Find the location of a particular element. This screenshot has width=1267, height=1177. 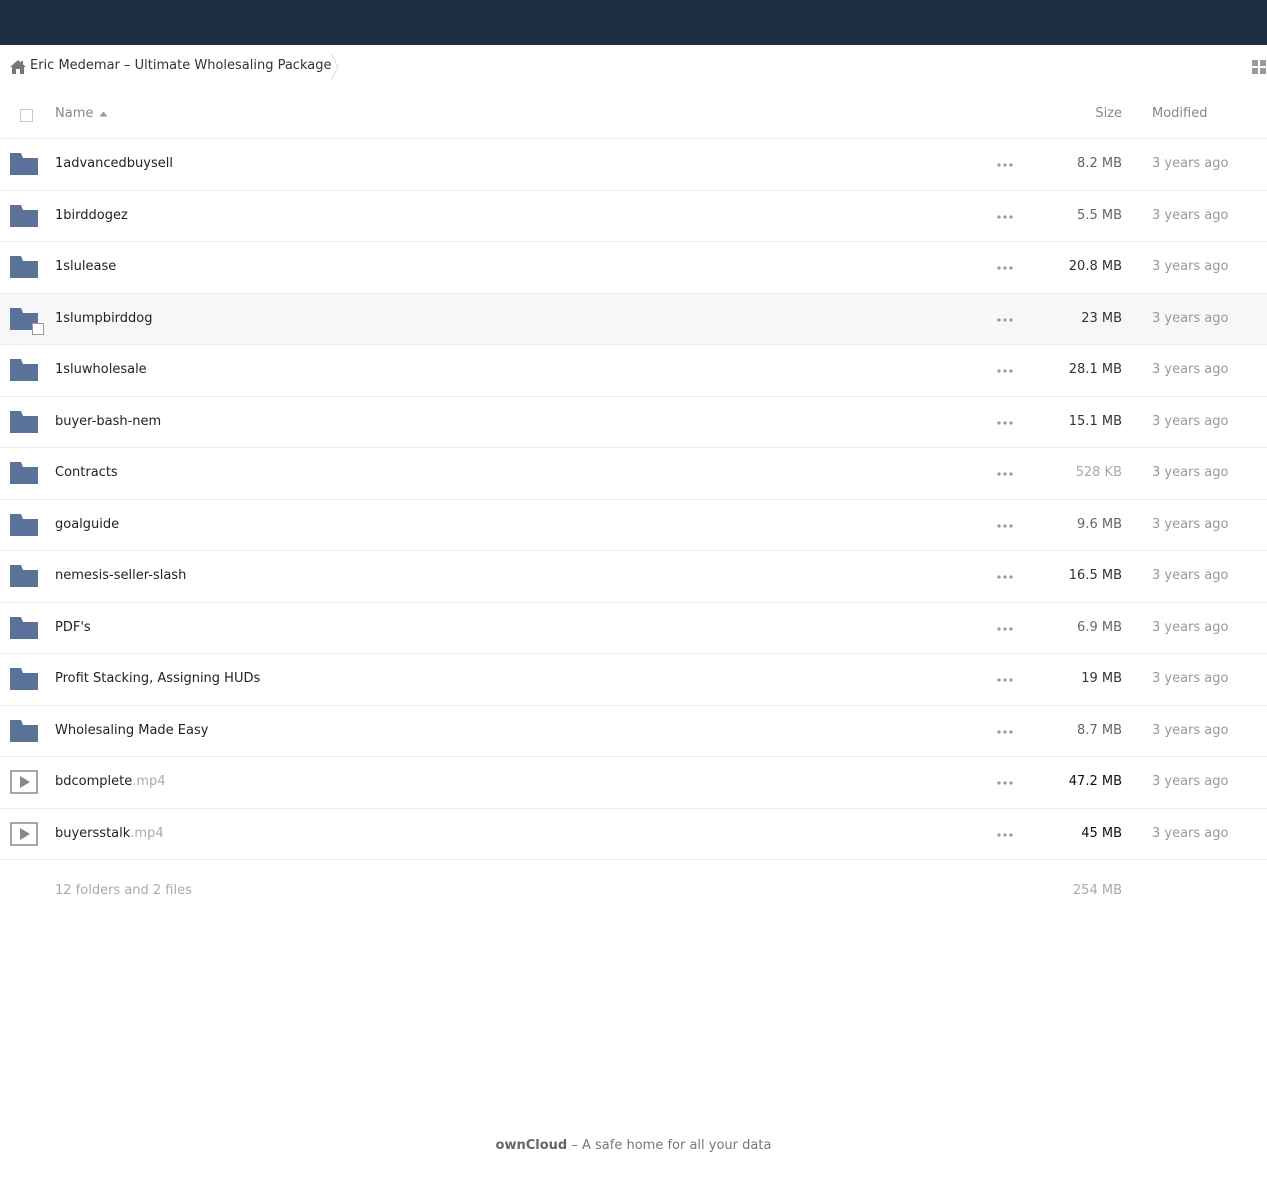

table-row: nemesis-seller-slash 16.5 MB 3 years ago is located at coordinates (633, 577).